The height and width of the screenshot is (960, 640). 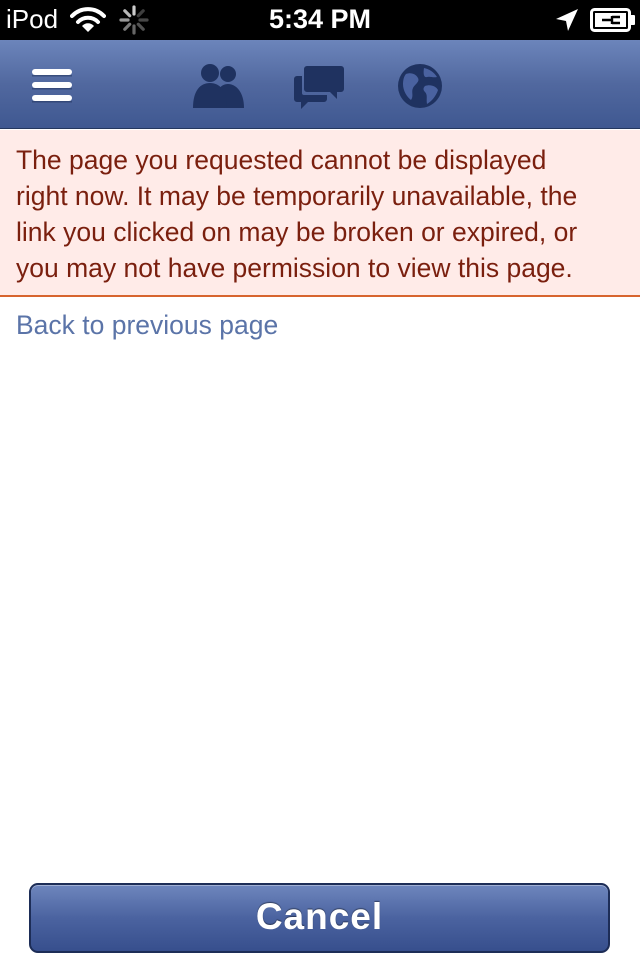 I want to click on status-bar: iPod 5:34 PM, so click(x=320, y=20).